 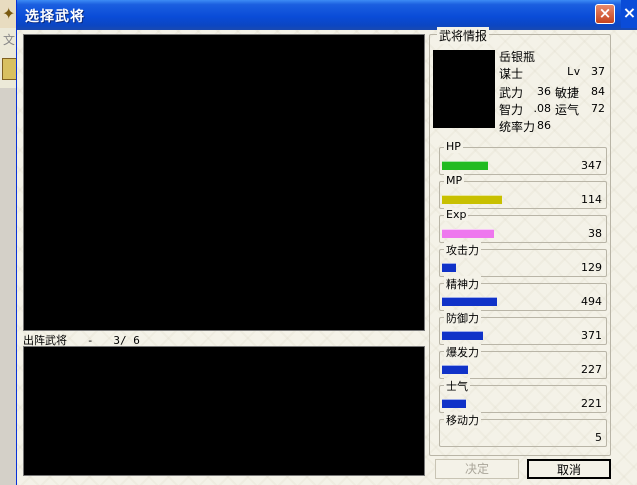 What do you see at coordinates (523, 157) in the screenshot?
I see `attribute-bar: HP 347` at bounding box center [523, 157].